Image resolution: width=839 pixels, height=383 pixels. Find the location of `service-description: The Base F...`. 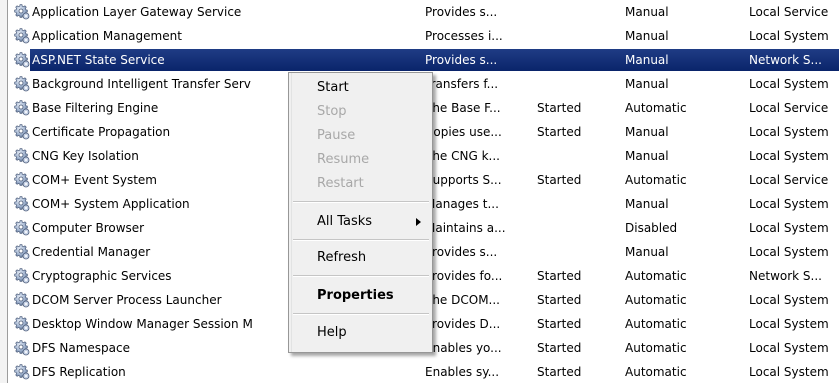

service-description: The Base F... is located at coordinates (463, 108).